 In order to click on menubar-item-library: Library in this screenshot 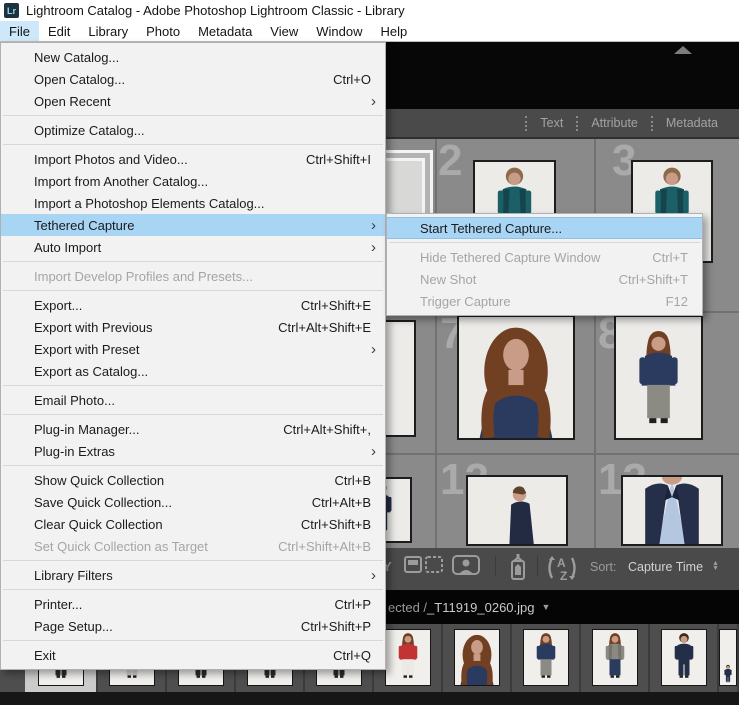, I will do `click(108, 31)`.